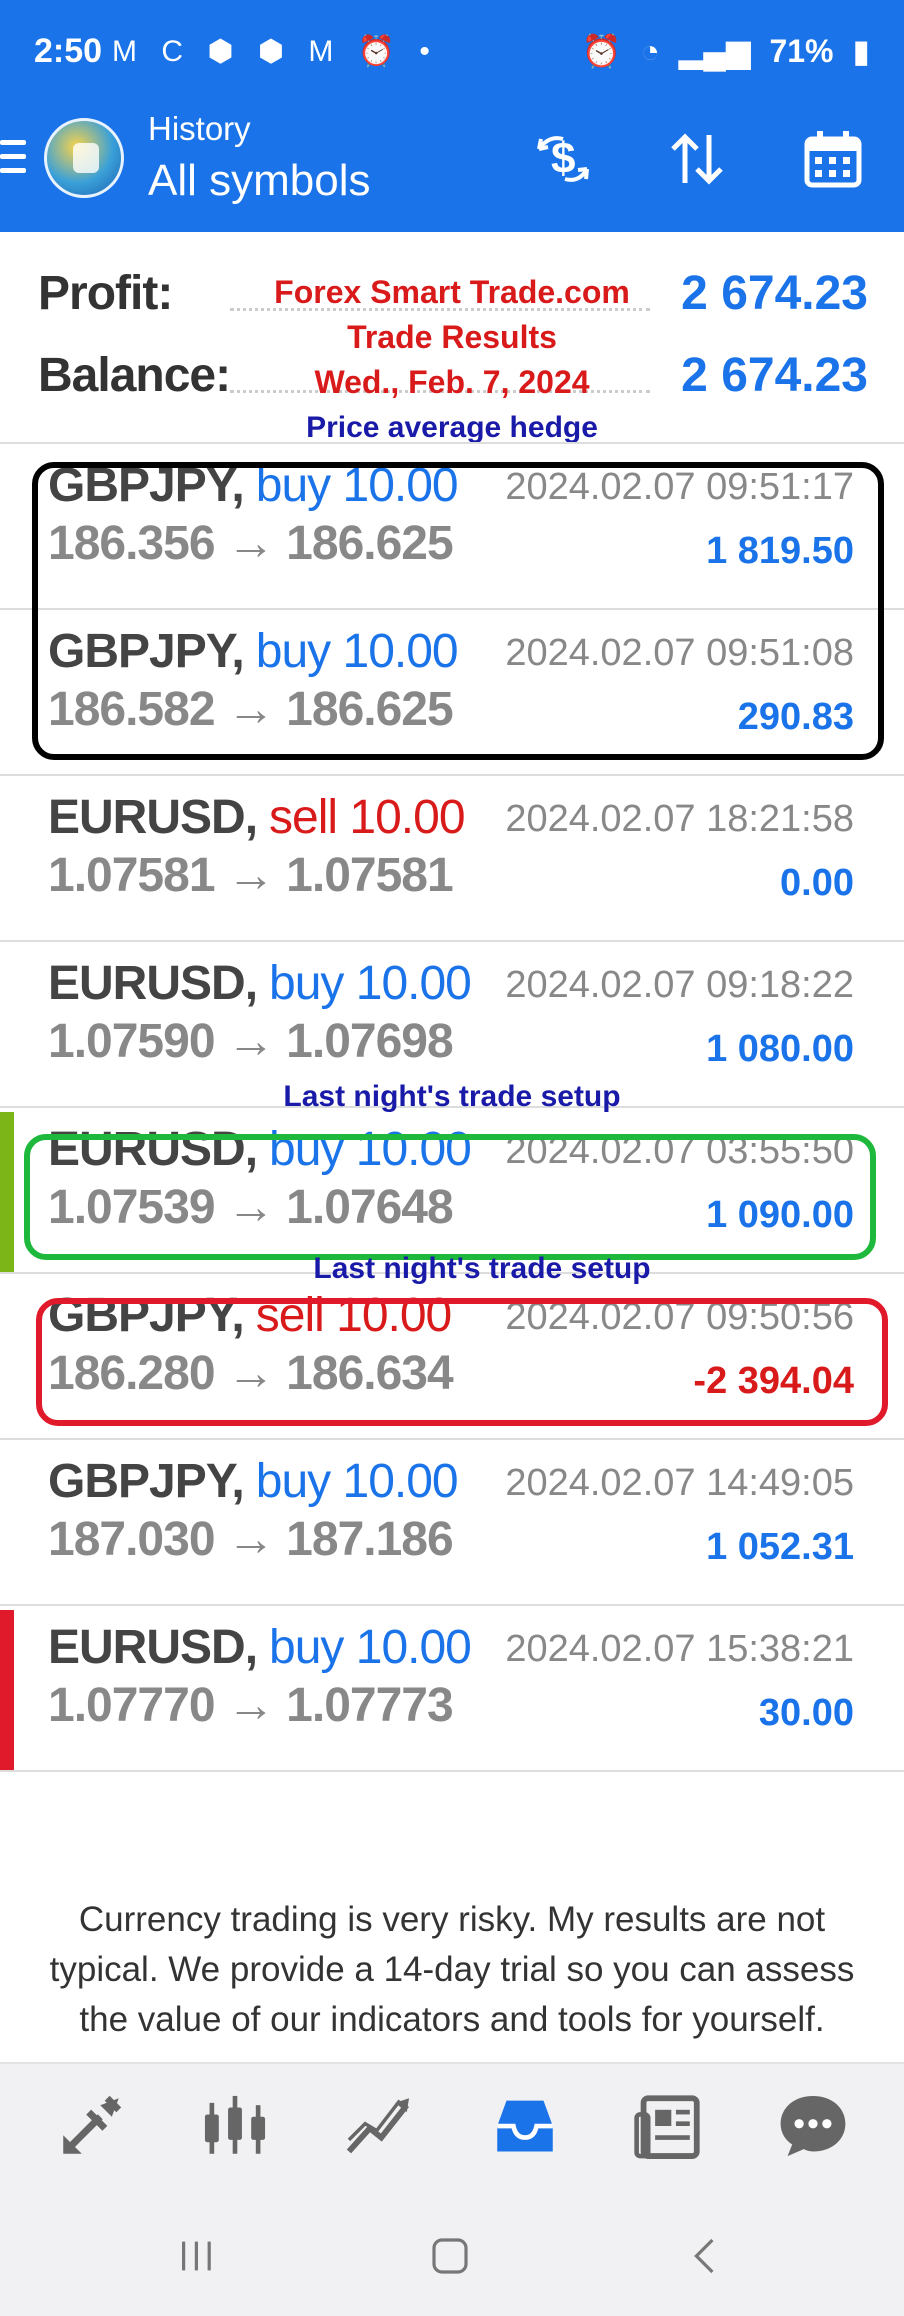  I want to click on system-navigation-bar, so click(452, 2254).